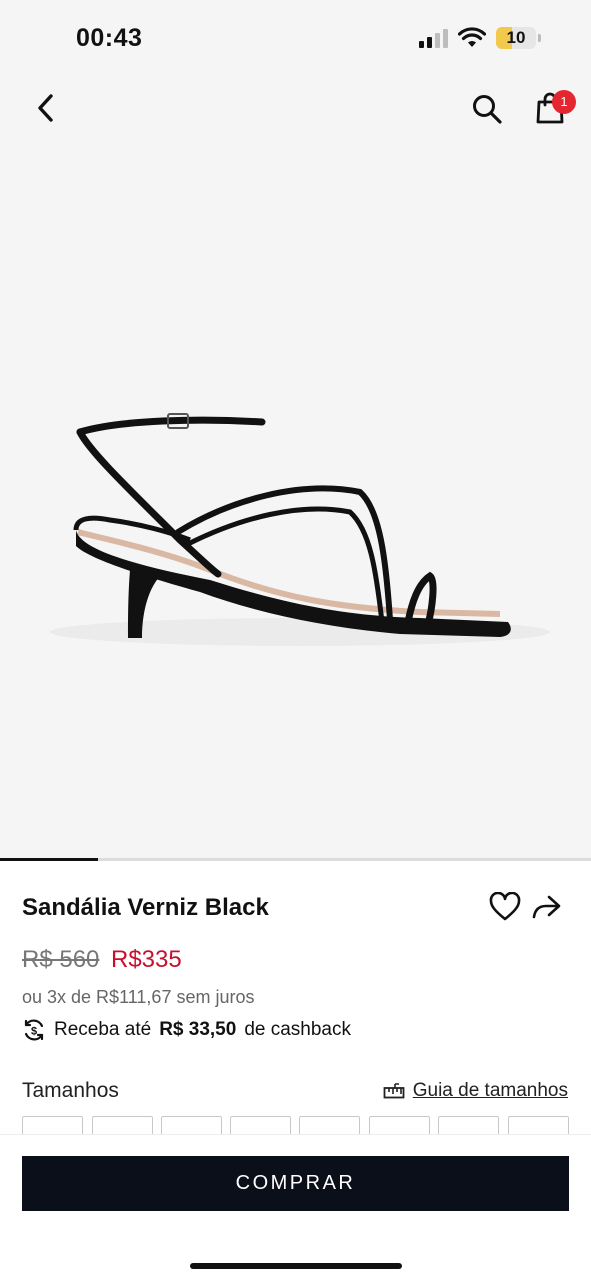  What do you see at coordinates (295, 110) in the screenshot?
I see `navigation-bar: 1` at bounding box center [295, 110].